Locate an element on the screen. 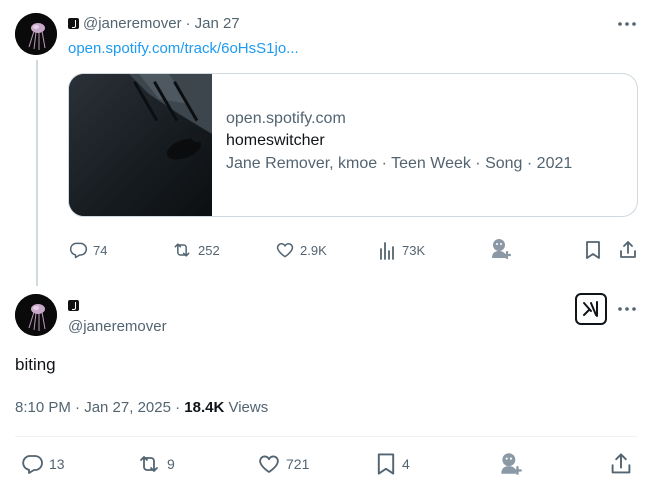  tweet-text: biting is located at coordinates (35, 364).